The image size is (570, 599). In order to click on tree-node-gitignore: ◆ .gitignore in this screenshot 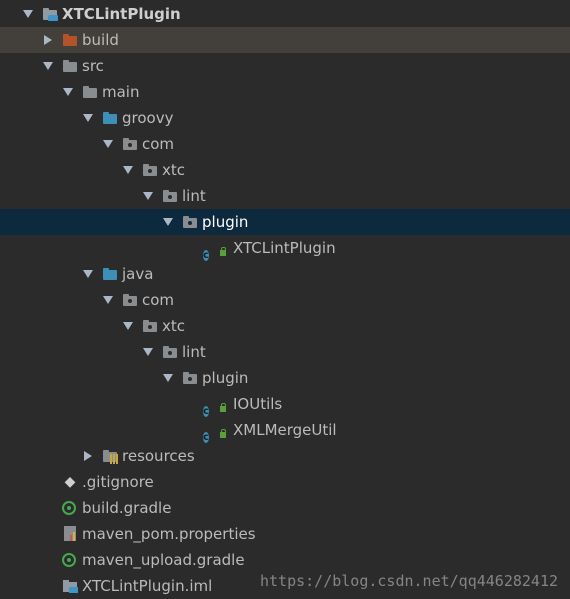, I will do `click(285, 482)`.